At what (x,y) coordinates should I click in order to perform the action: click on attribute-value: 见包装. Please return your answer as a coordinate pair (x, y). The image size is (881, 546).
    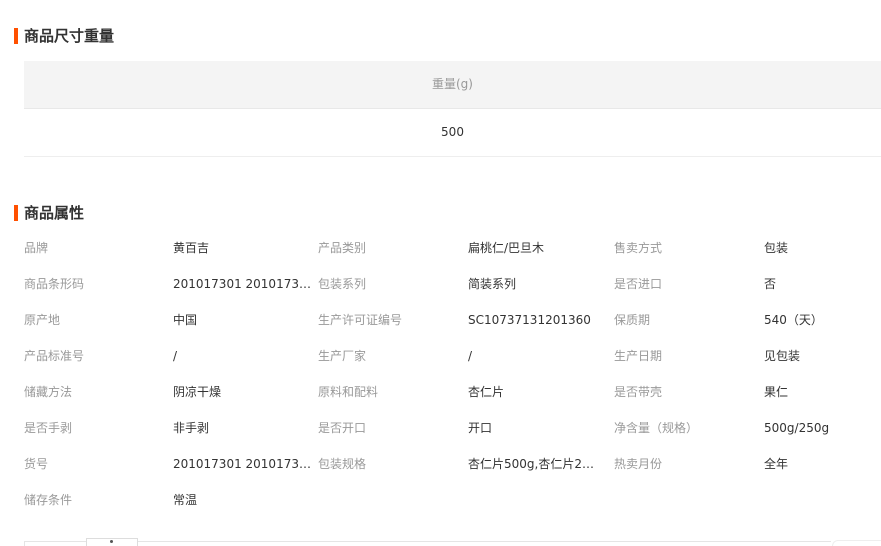
    Looking at the image, I should click on (782, 356).